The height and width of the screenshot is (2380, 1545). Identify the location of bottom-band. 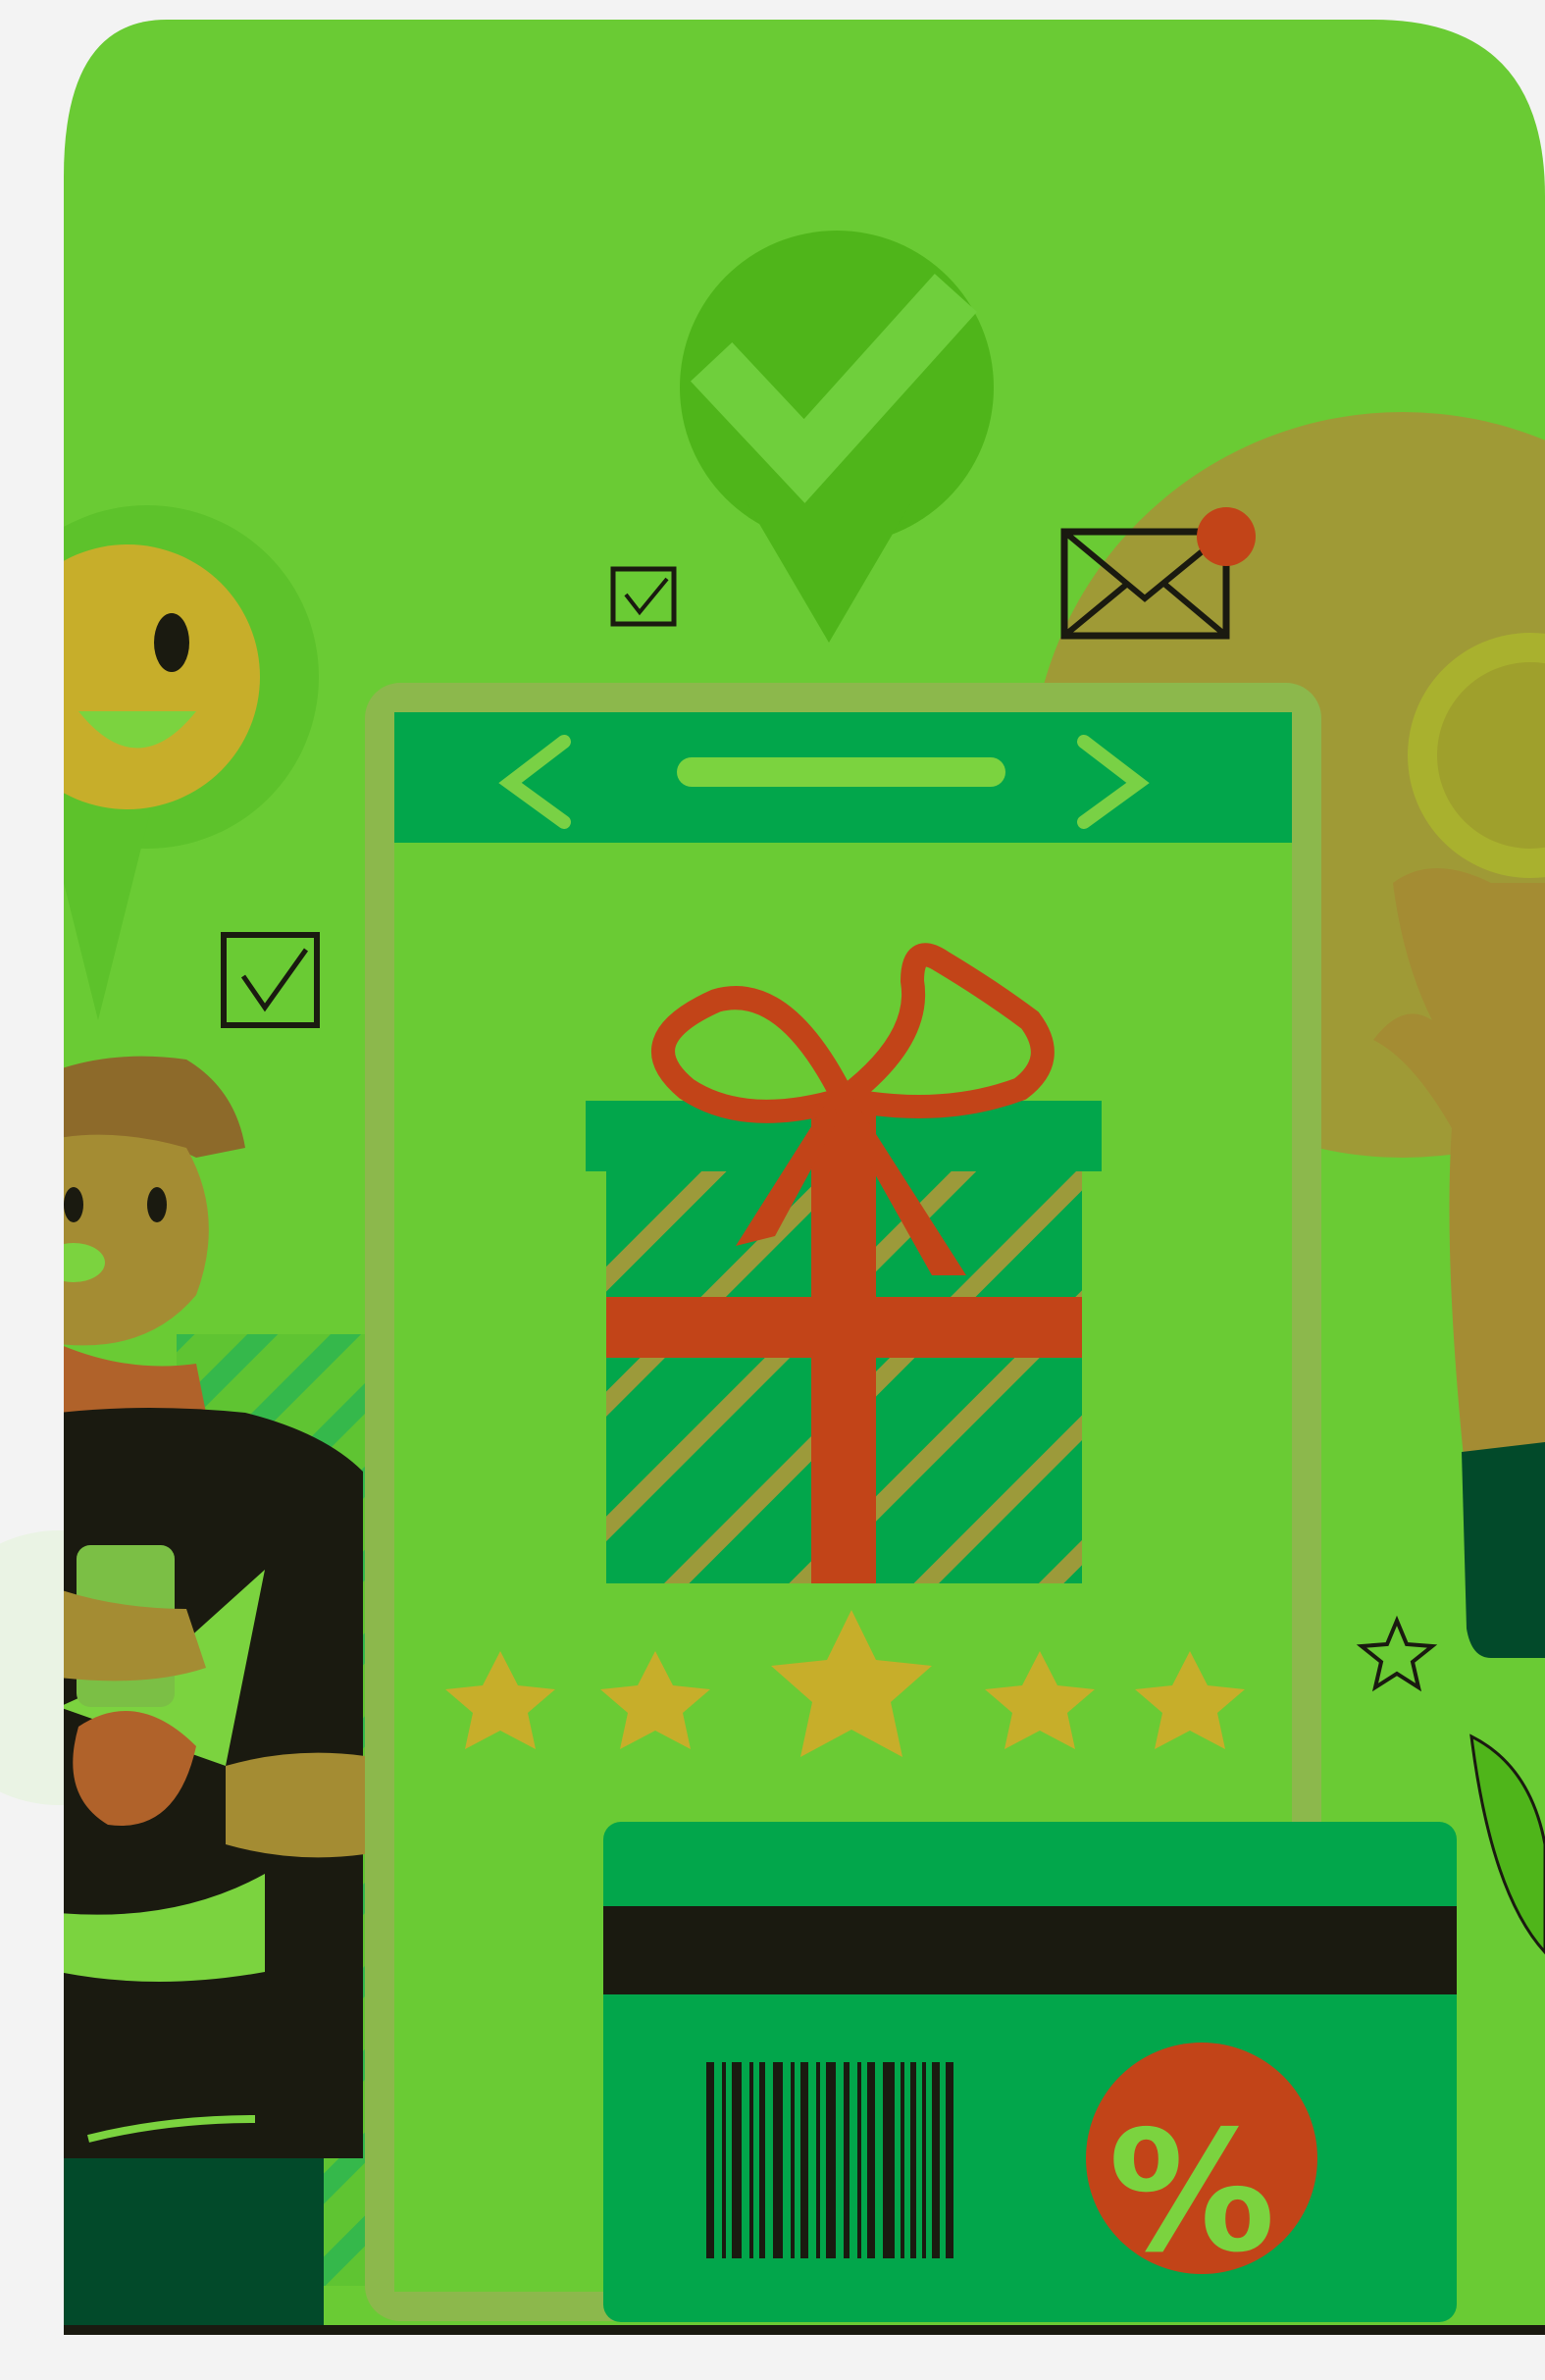
(804, 2330).